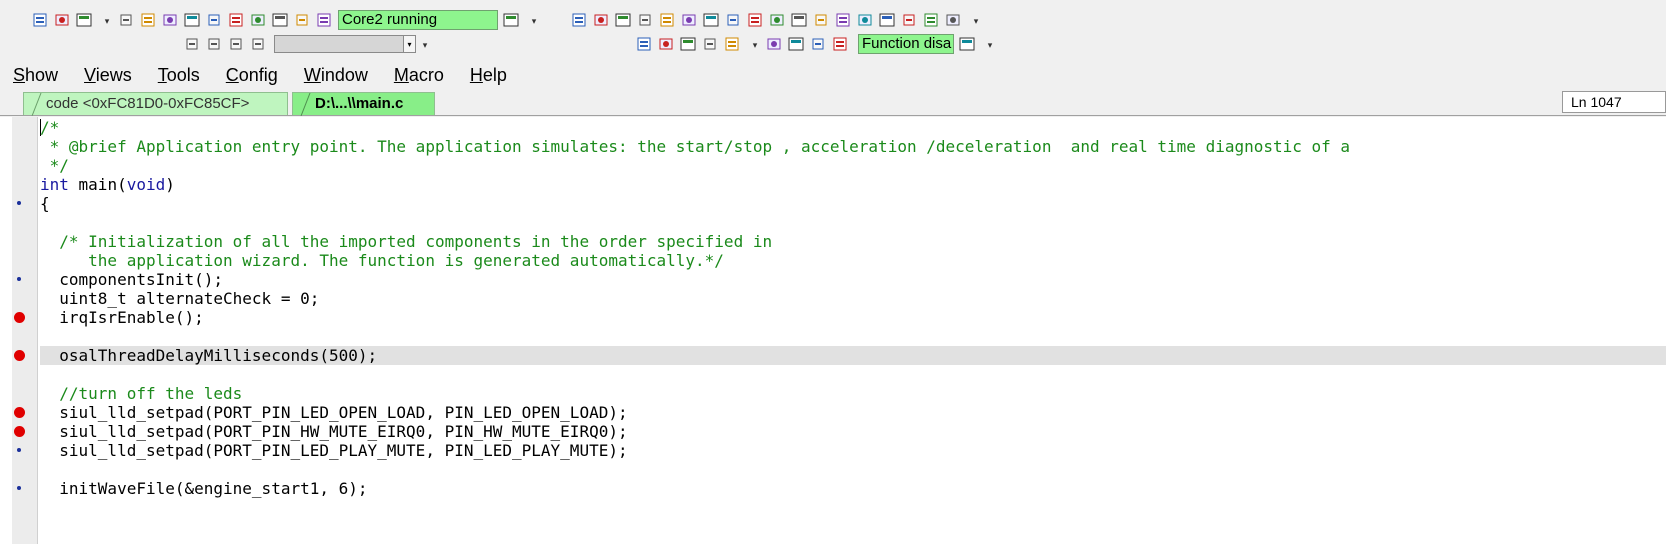 This screenshot has height=544, width=1666. What do you see at coordinates (853, 298) in the screenshot?
I see `code-line: uint8_t alternateCheck = 0;` at bounding box center [853, 298].